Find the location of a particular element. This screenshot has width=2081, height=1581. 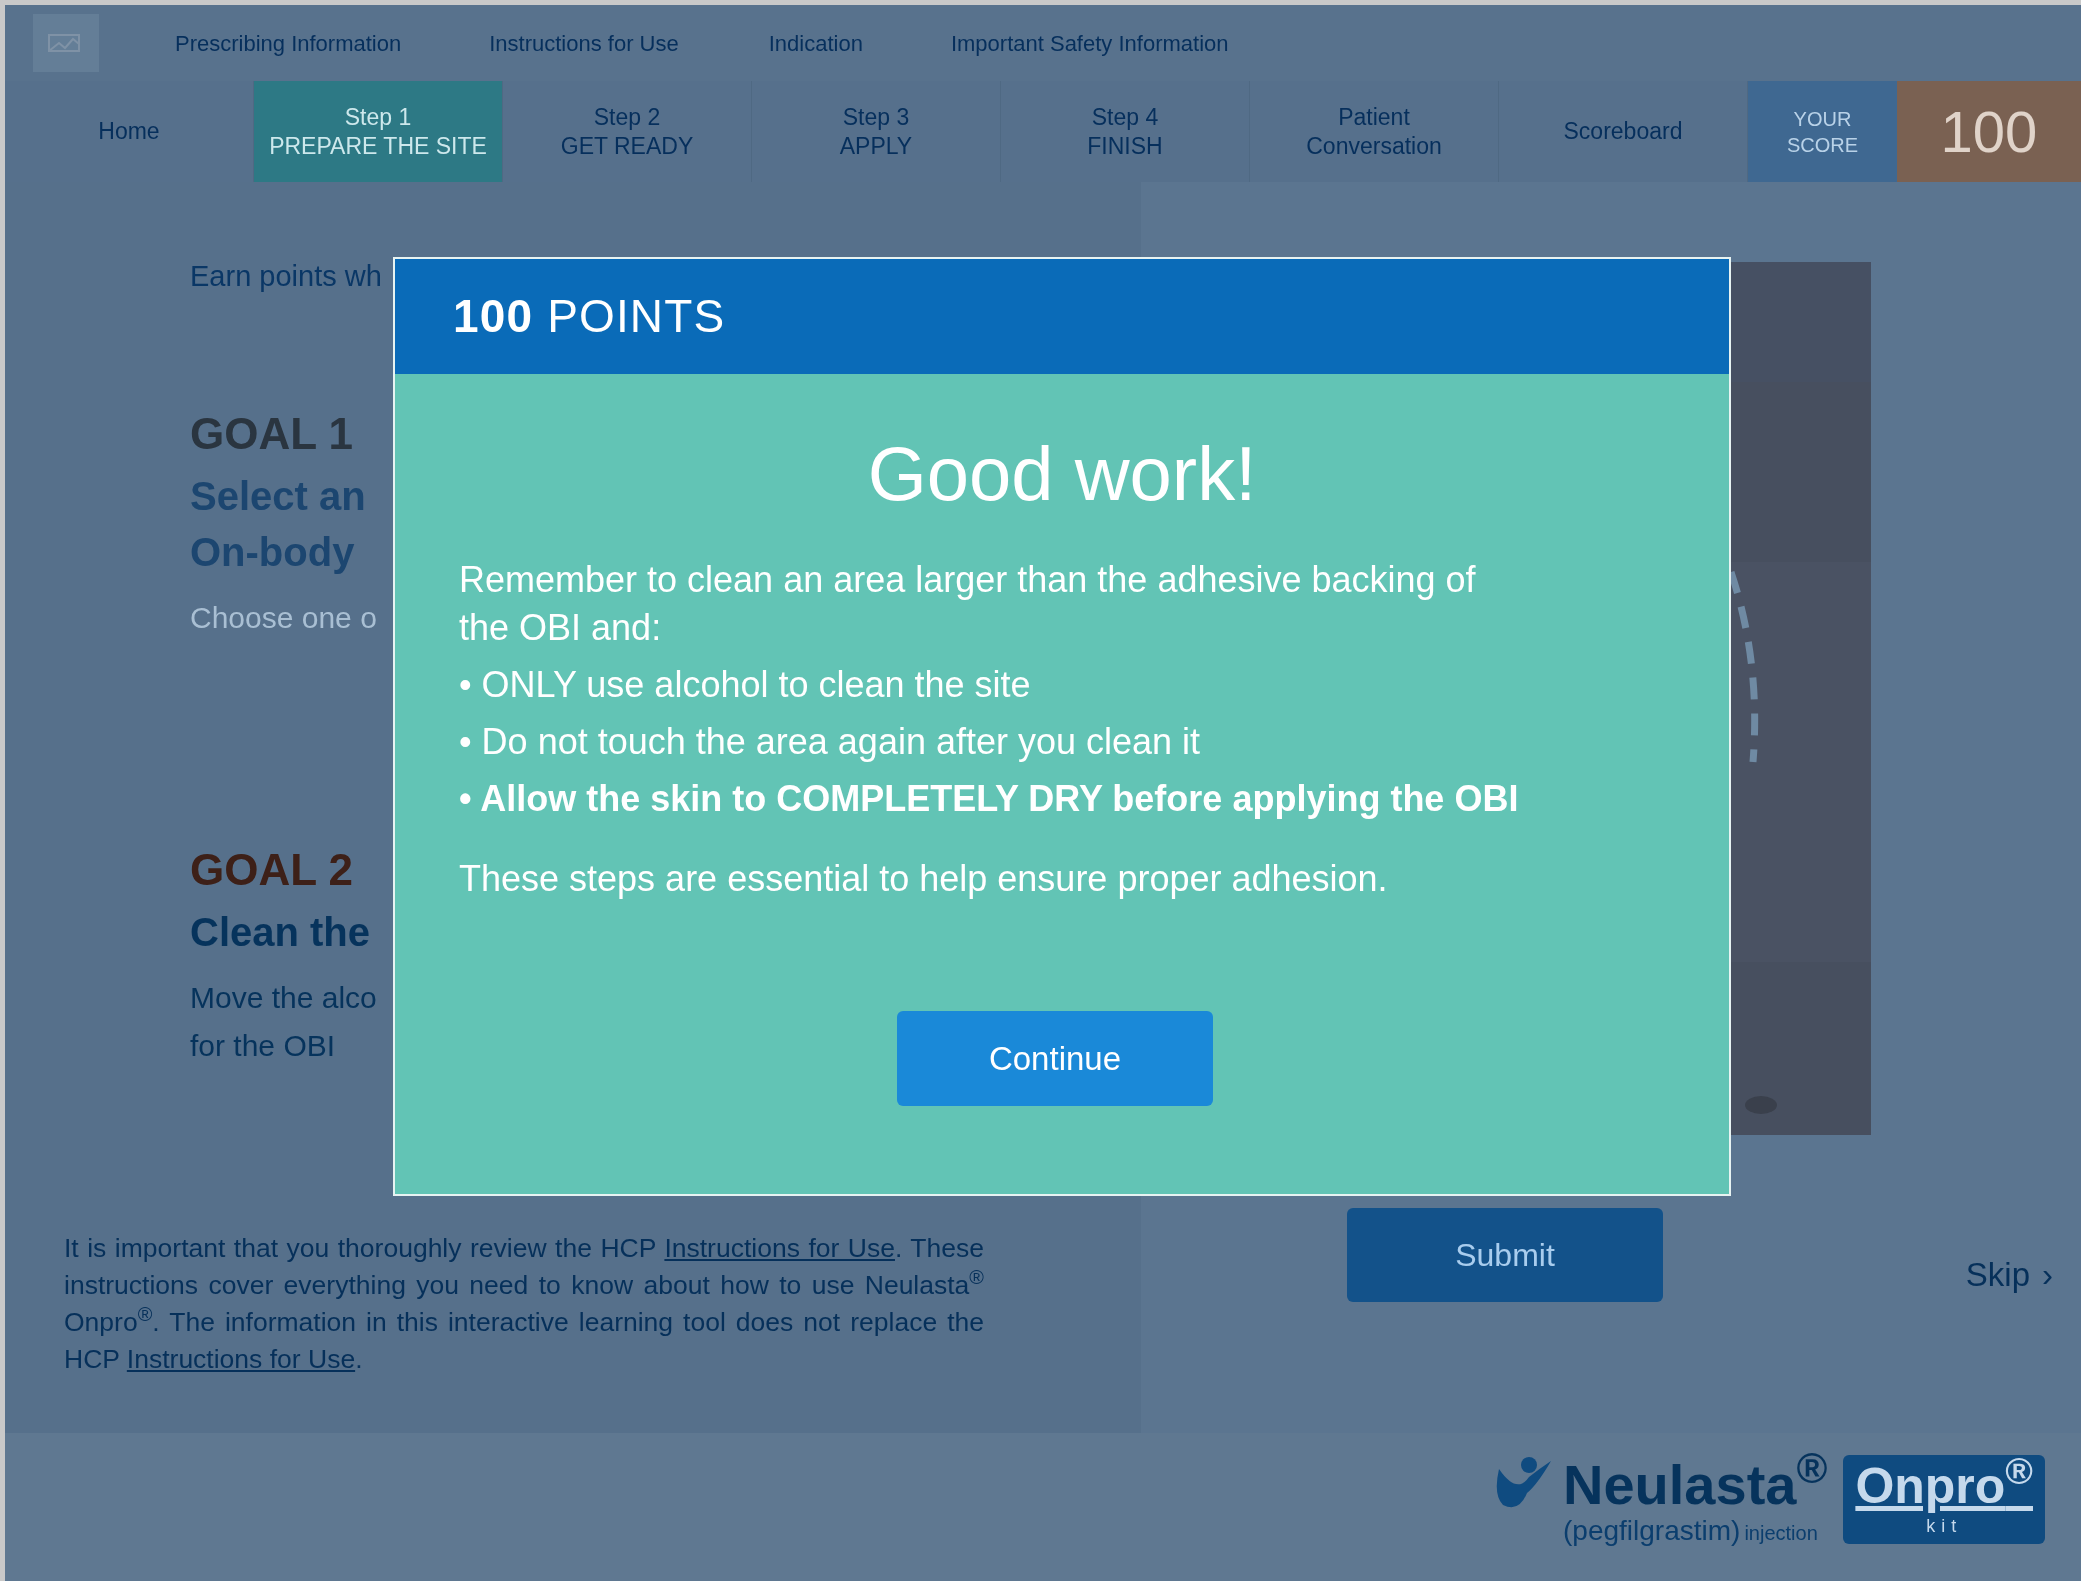

goal-description: Move the alco for the OBI is located at coordinates (283, 1022).